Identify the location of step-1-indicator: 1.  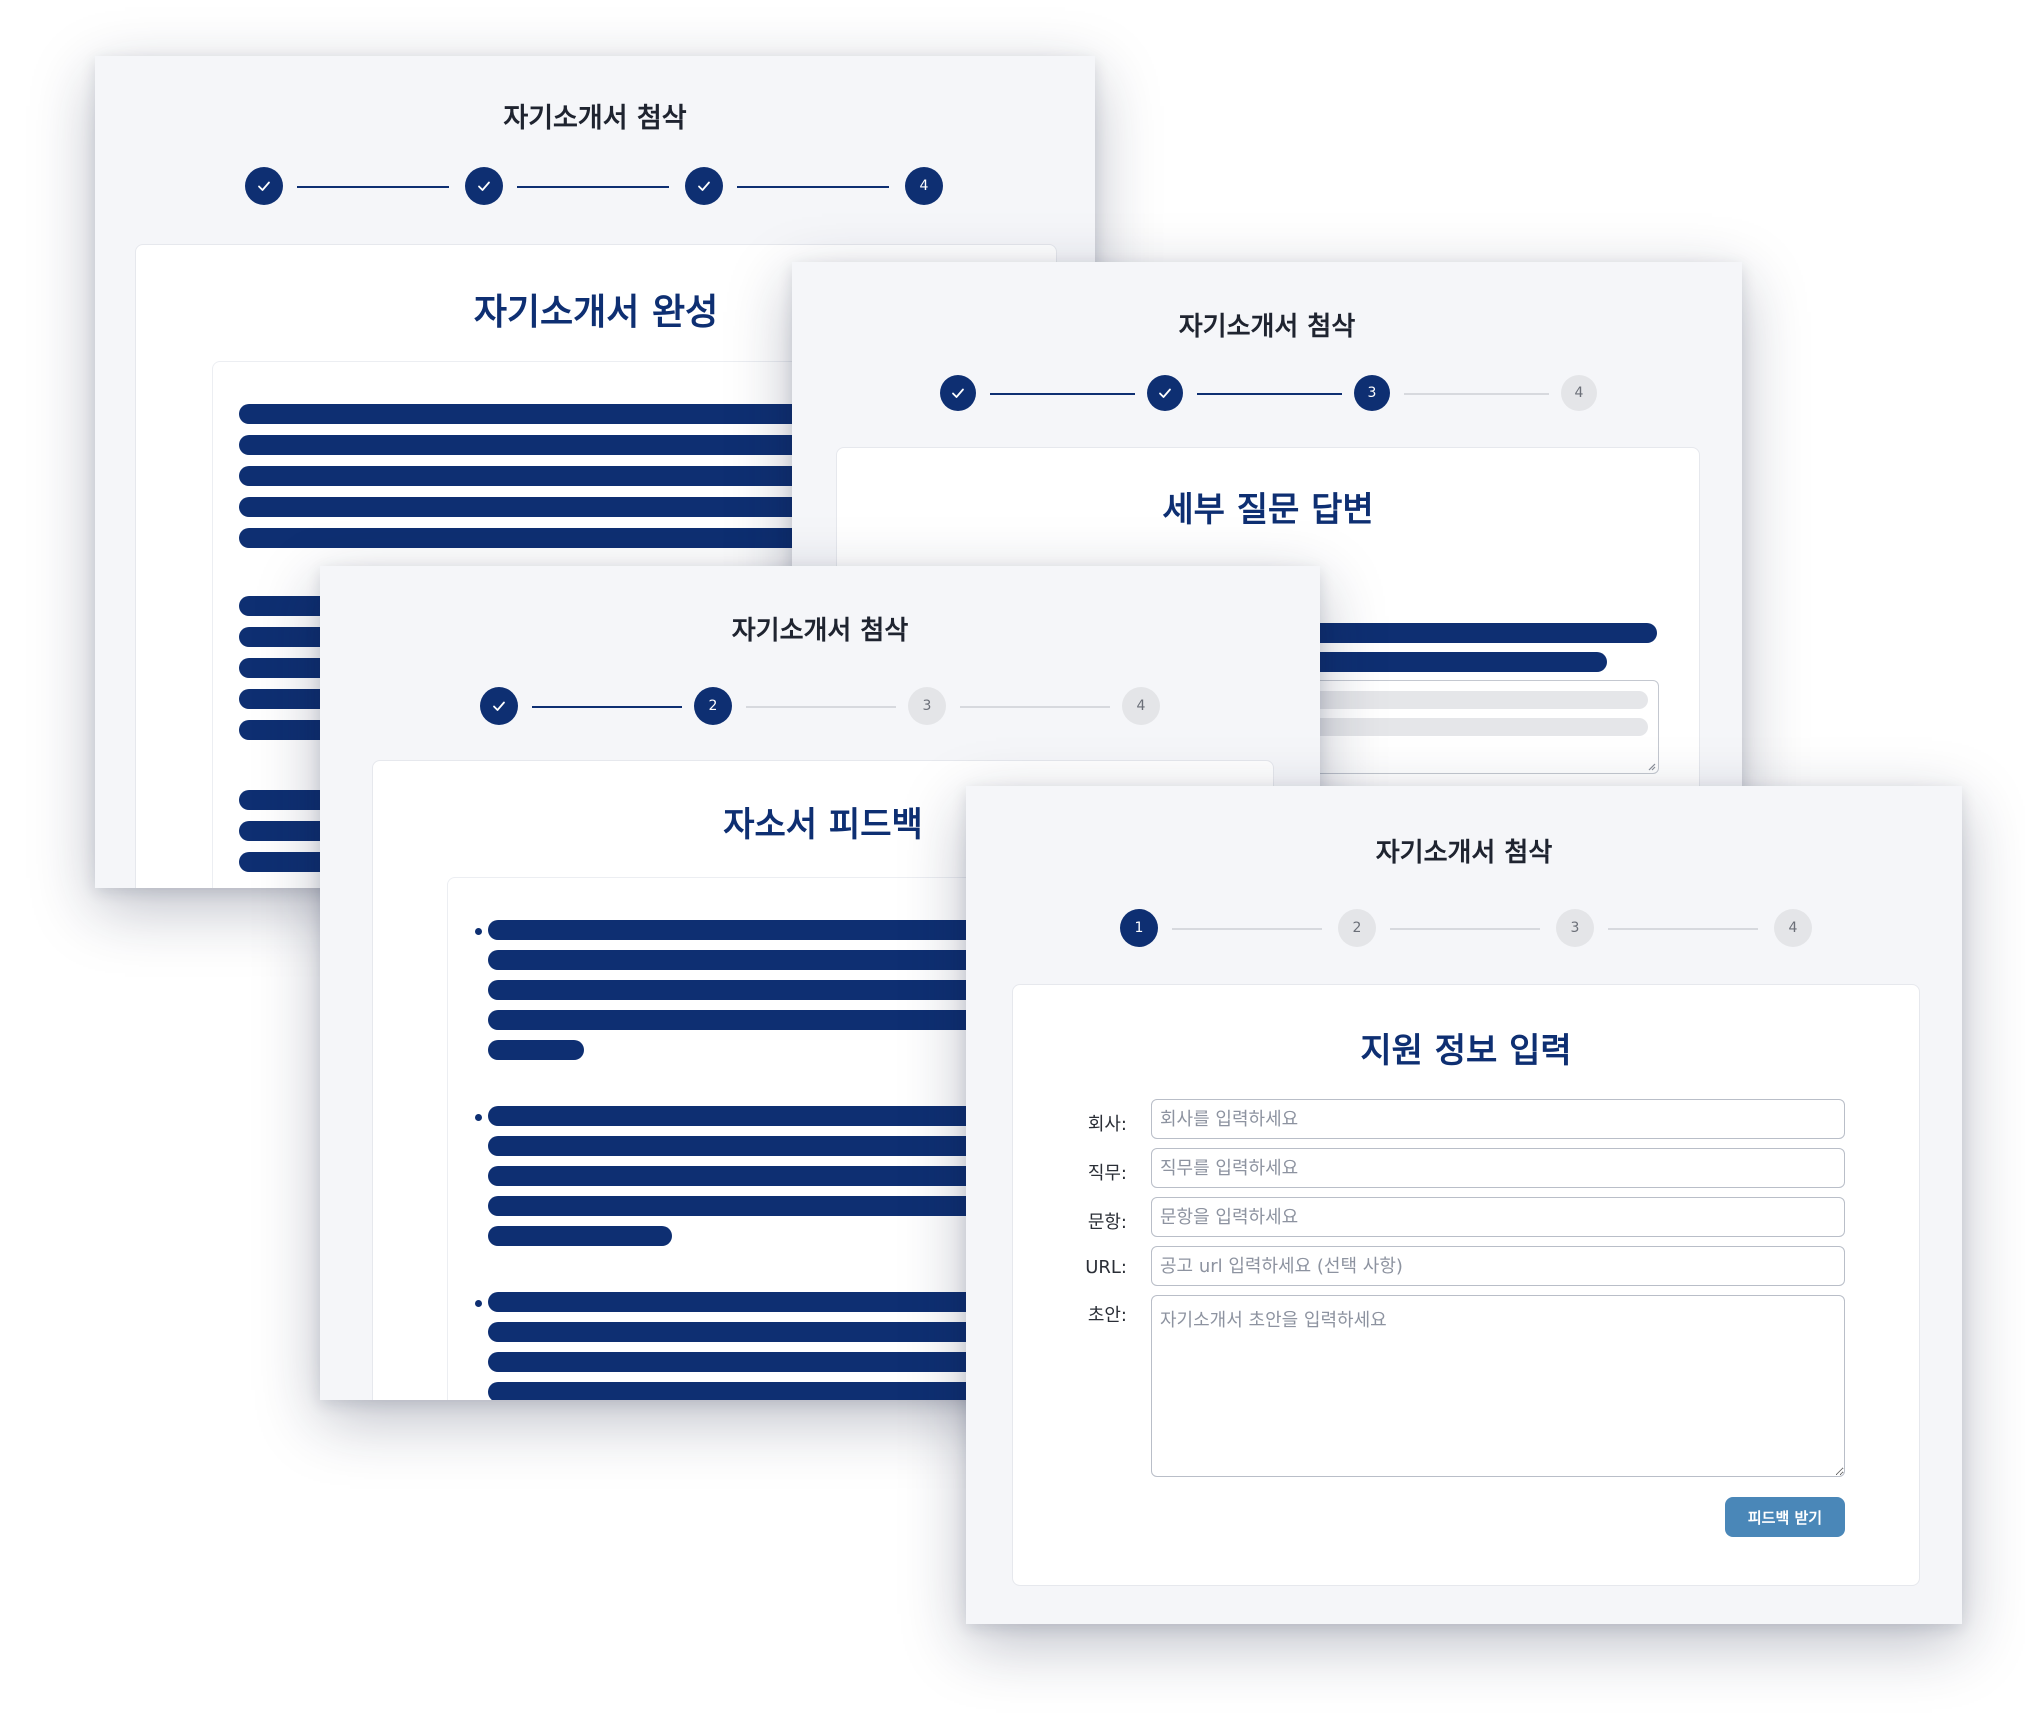
(1139, 928).